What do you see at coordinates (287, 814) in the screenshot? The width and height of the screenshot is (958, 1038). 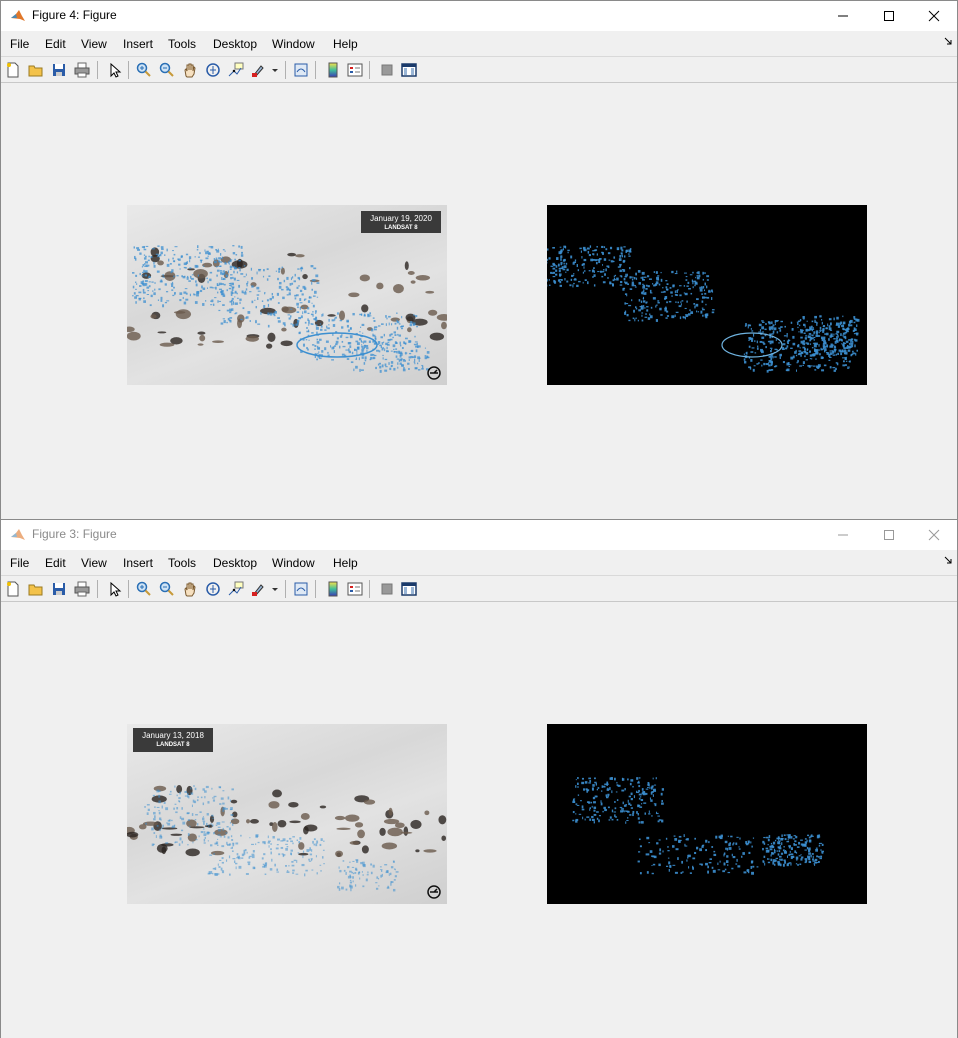 I see `satellite-image-2018: January 13, 2018 LANDSAT 8` at bounding box center [287, 814].